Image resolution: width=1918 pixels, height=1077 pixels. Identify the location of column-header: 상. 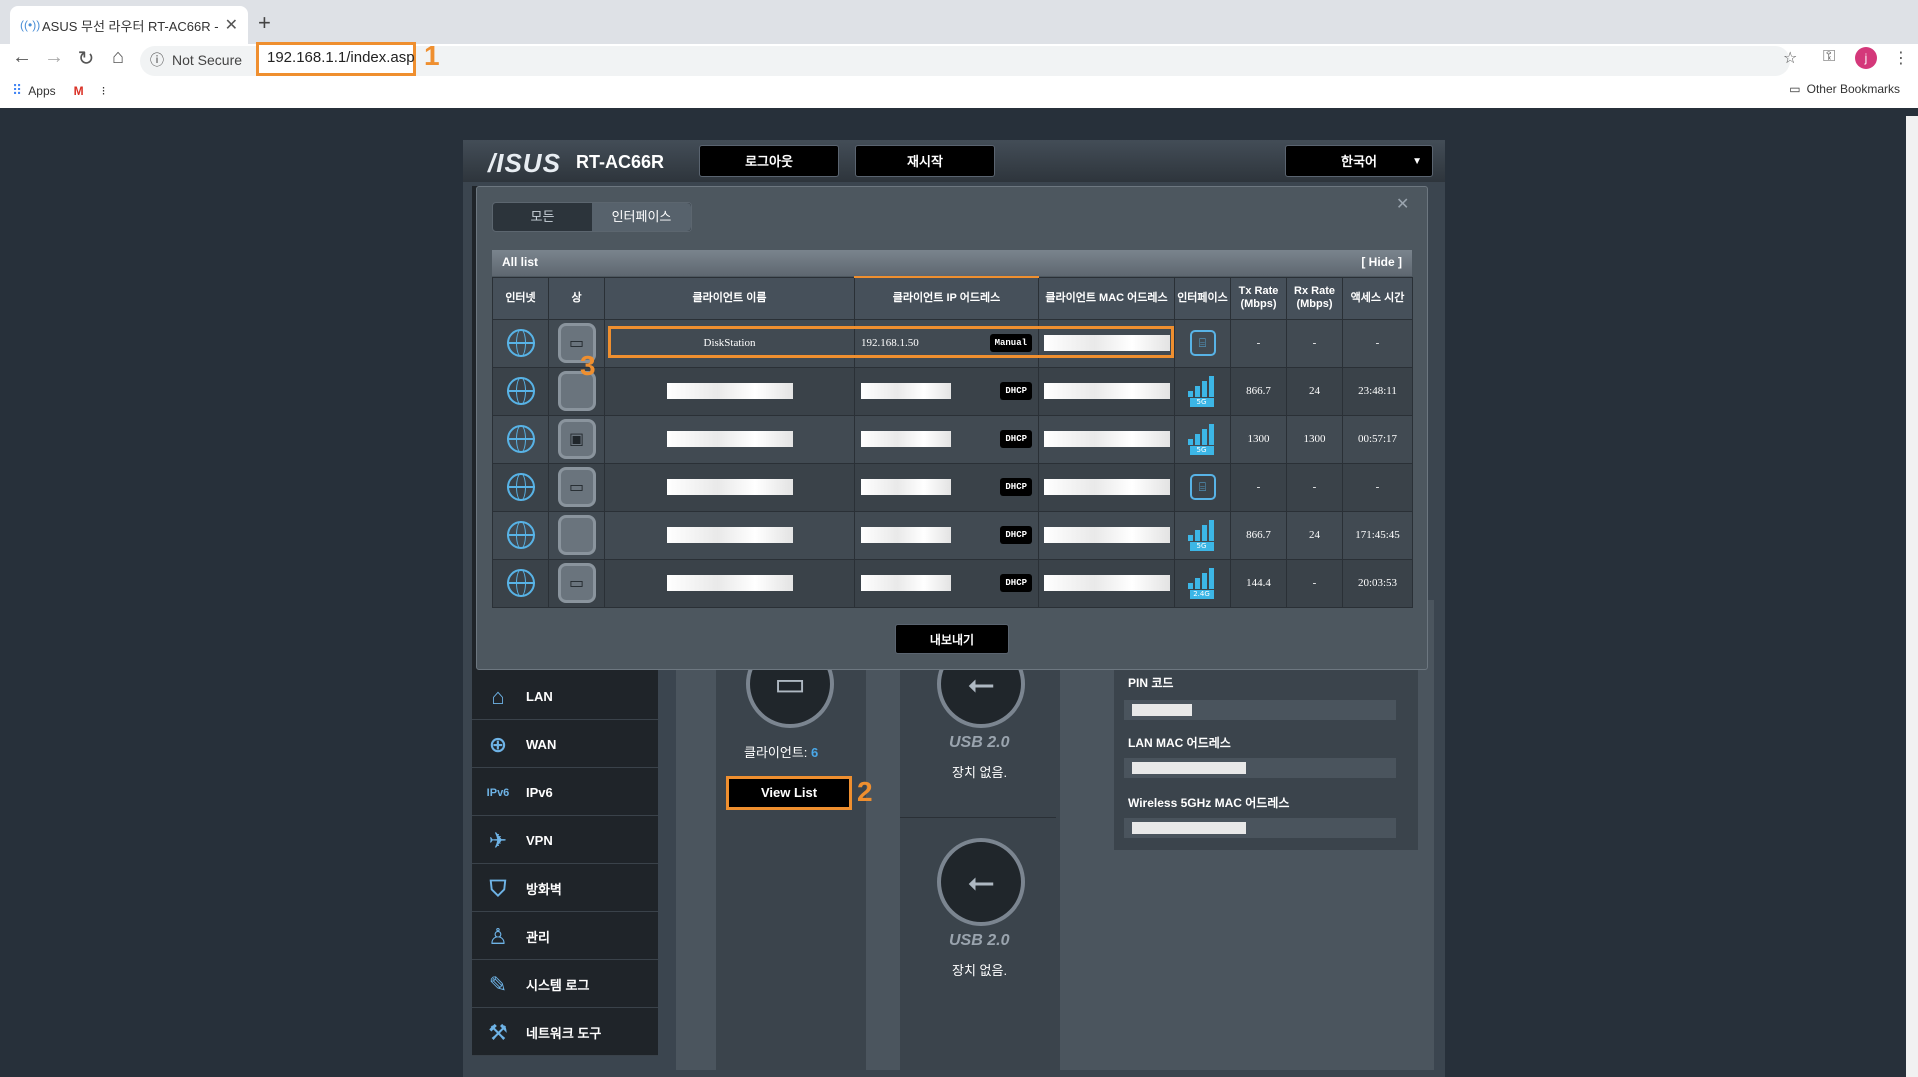
(576, 298).